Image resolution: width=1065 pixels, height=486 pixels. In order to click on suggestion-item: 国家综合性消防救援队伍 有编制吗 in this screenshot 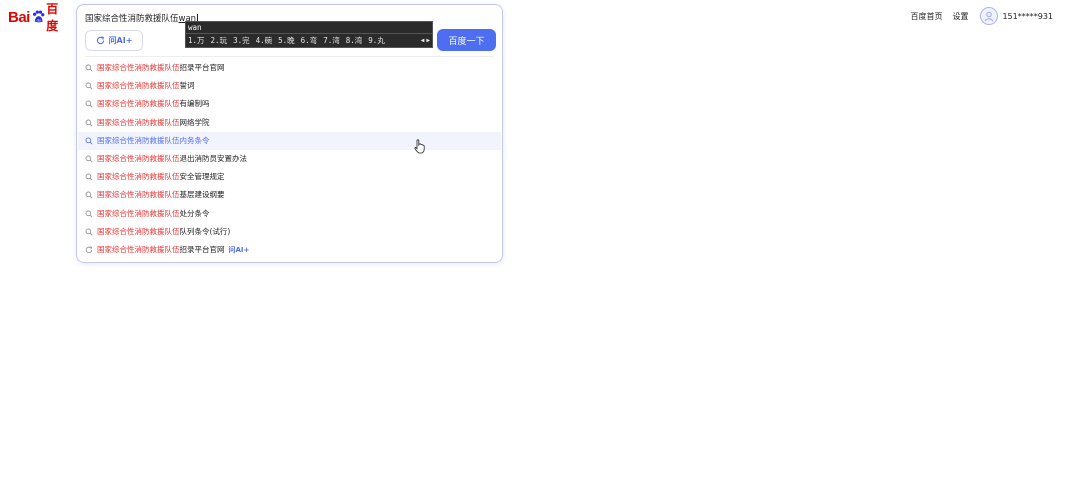, I will do `click(289, 104)`.